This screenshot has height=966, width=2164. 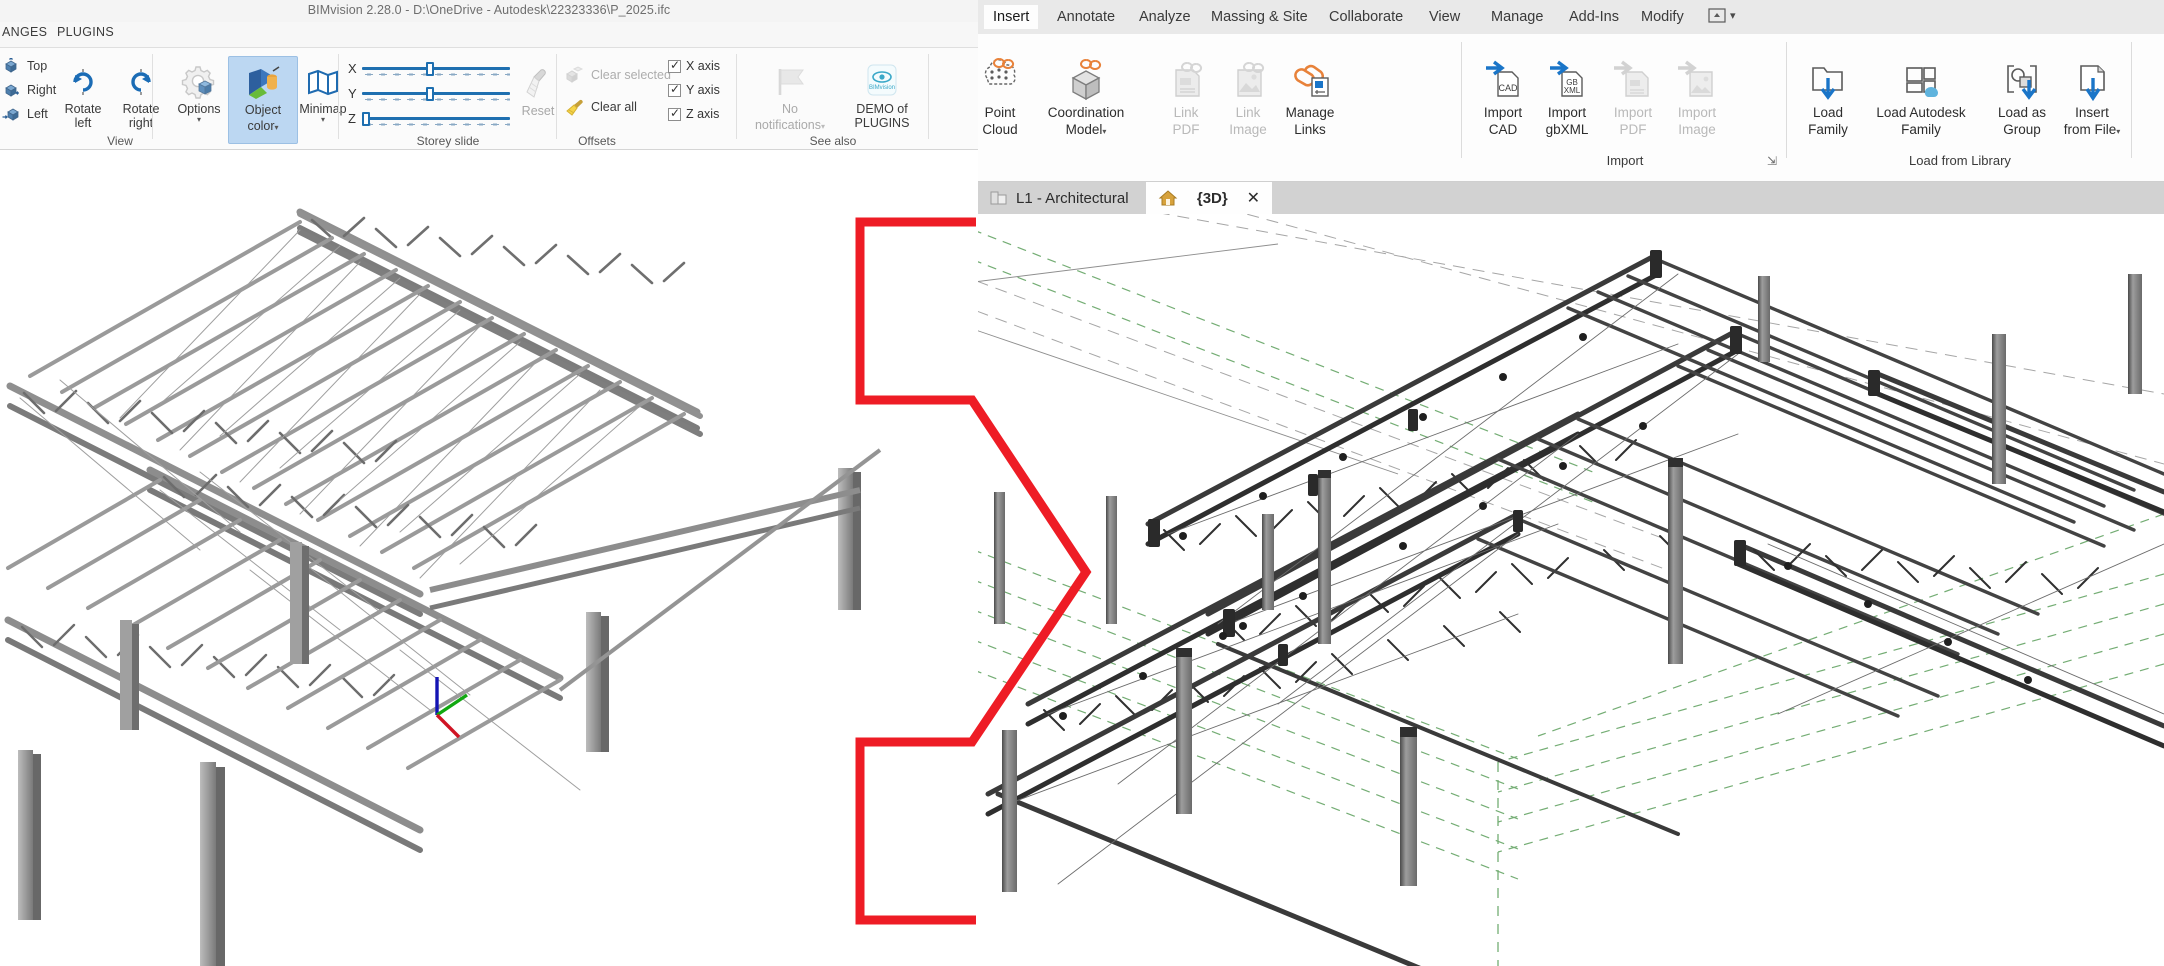 I want to click on ribbon-overflow-button: ▾, so click(x=1722, y=15).